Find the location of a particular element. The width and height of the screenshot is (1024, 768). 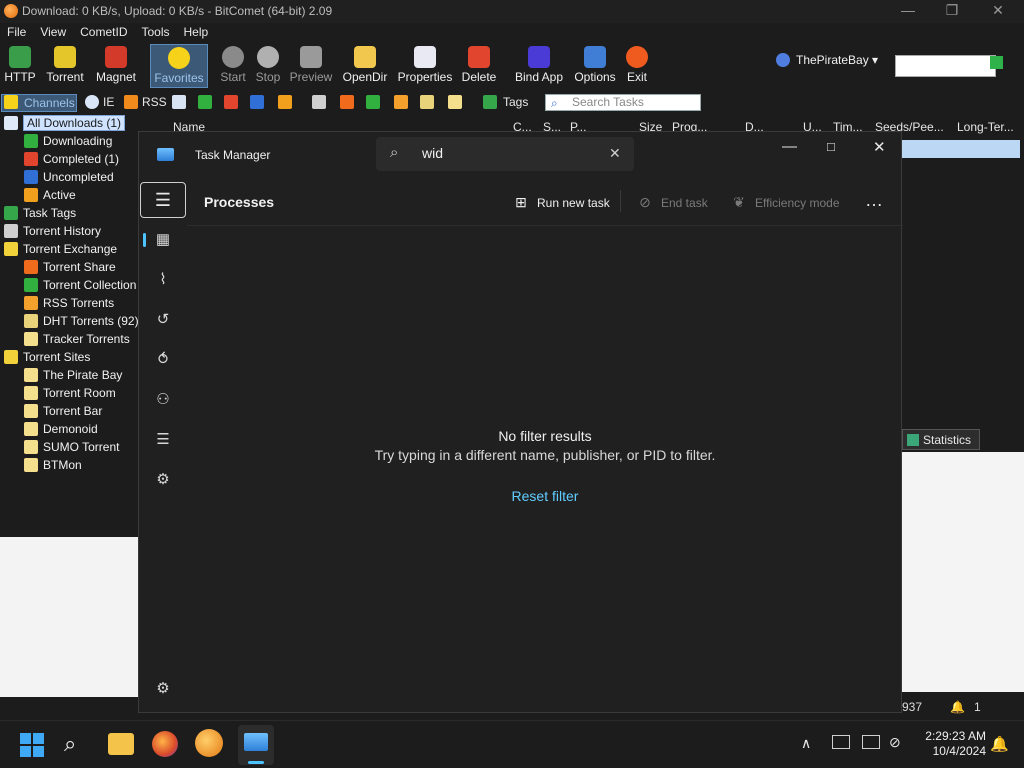

tree-completed: Completed (1) is located at coordinates (71, 161).